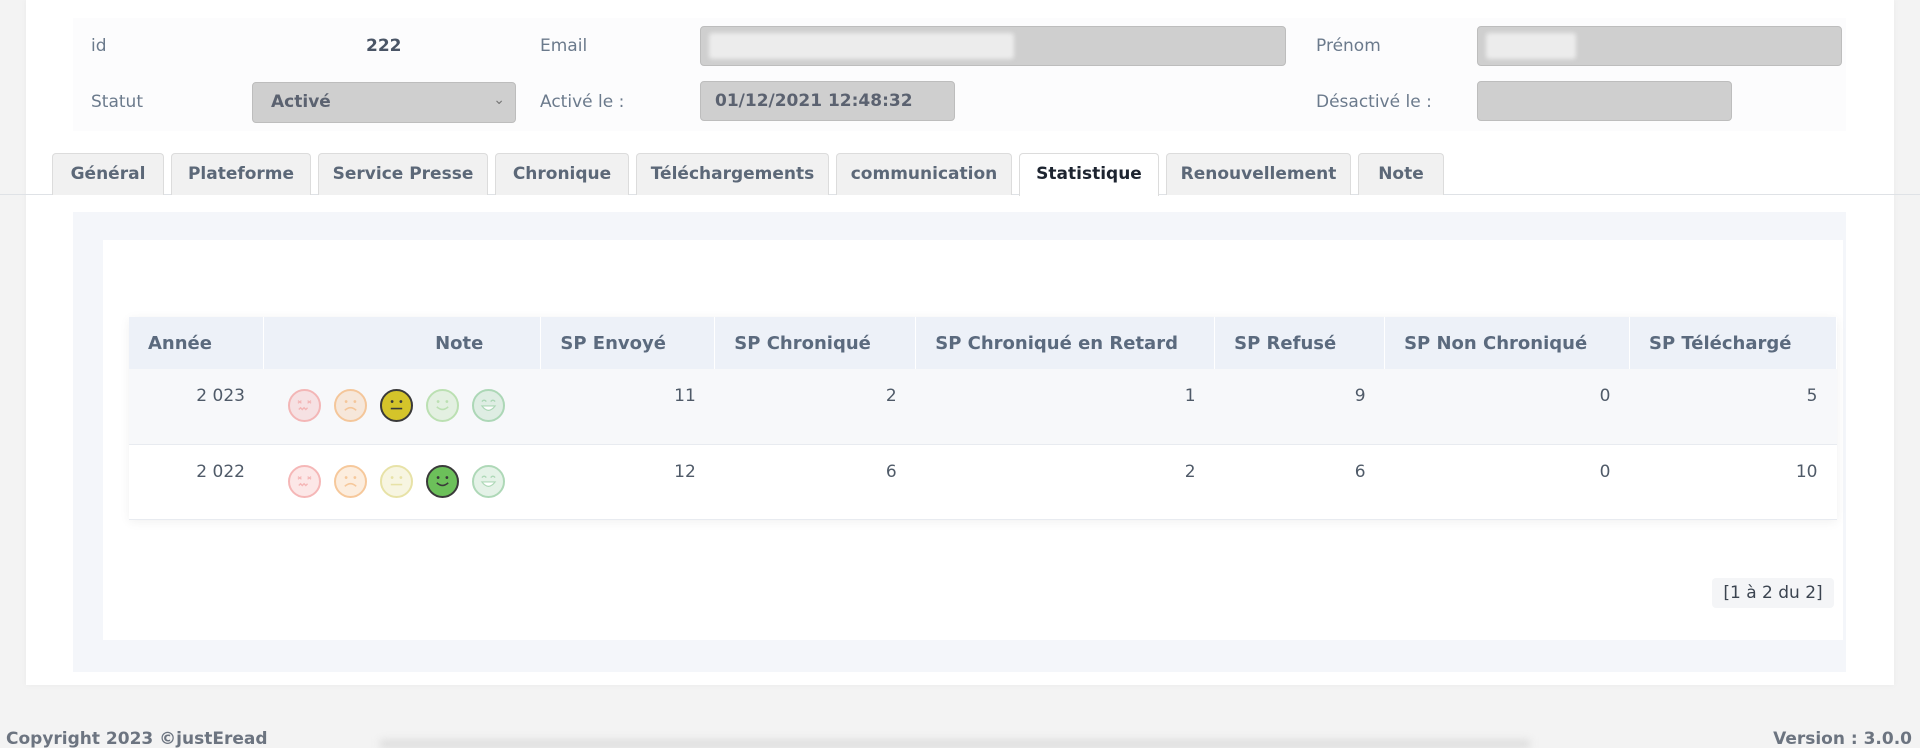 The image size is (1920, 748). Describe the element at coordinates (1065, 343) in the screenshot. I see `column-header: SP Chroniqué en Retard` at that location.